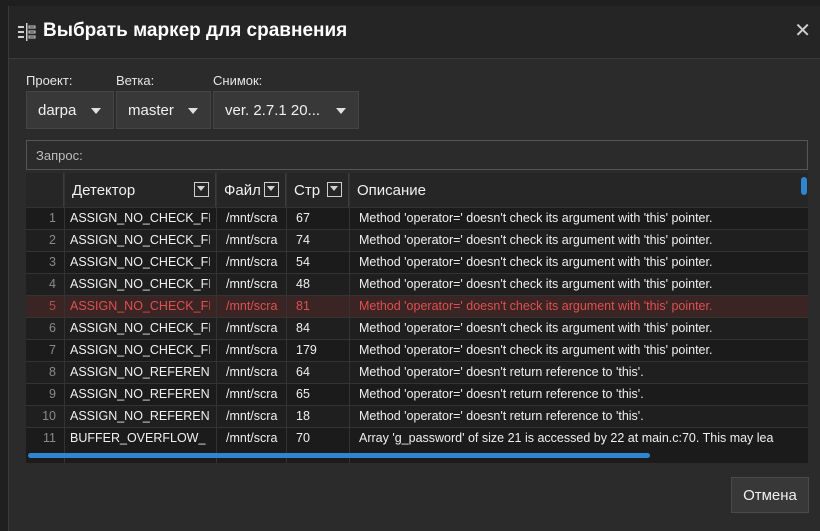 This screenshot has height=531, width=820. What do you see at coordinates (27, 32) in the screenshot?
I see `compare-icon` at bounding box center [27, 32].